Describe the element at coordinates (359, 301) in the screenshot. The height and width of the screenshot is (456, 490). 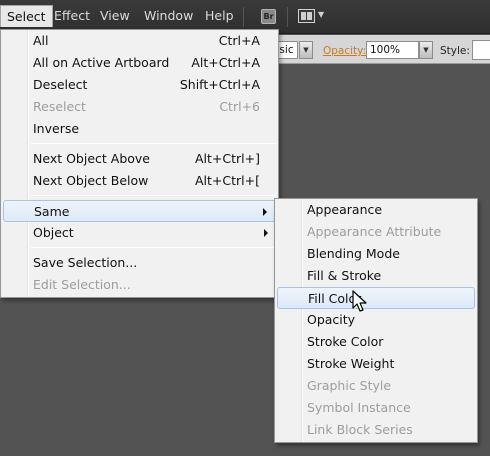
I see `mouse-pointer-icon` at that location.